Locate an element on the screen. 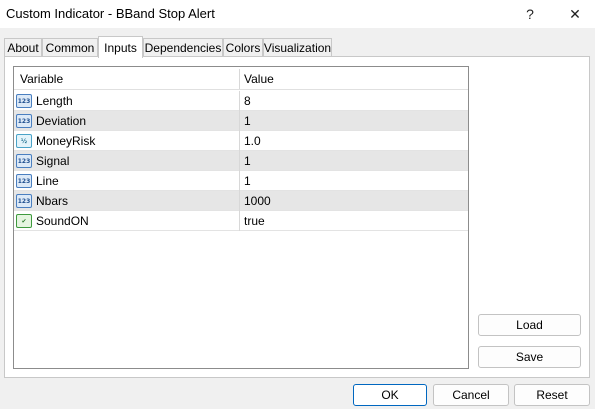  variable-name: Nbars is located at coordinates (52, 201).